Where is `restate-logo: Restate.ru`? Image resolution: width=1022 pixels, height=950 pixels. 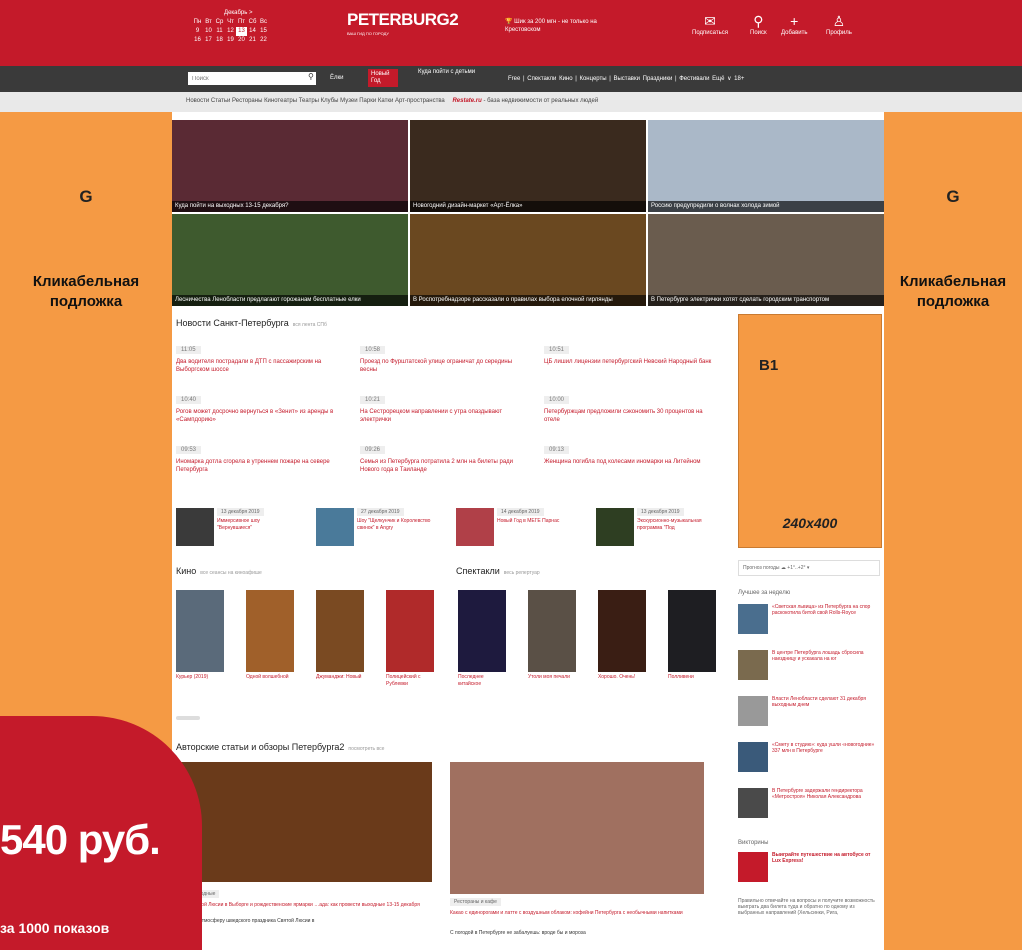 restate-logo: Restate.ru is located at coordinates (466, 101).